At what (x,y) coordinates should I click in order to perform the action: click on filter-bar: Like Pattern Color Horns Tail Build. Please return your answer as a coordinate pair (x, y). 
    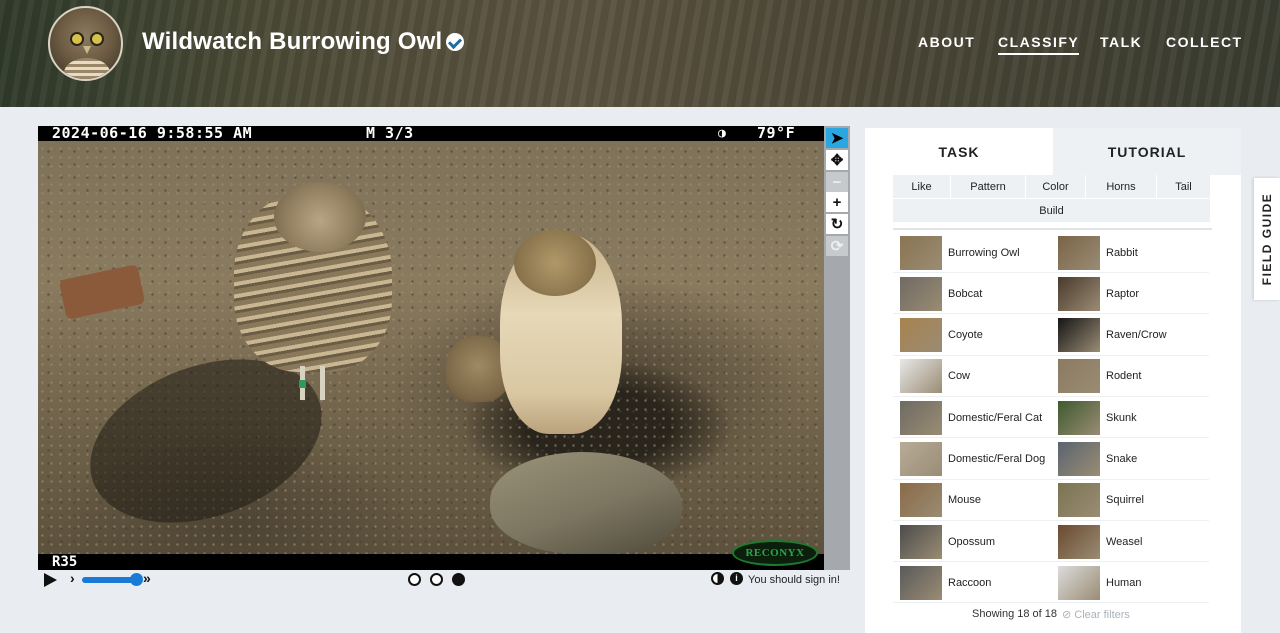
    Looking at the image, I should click on (1052, 199).